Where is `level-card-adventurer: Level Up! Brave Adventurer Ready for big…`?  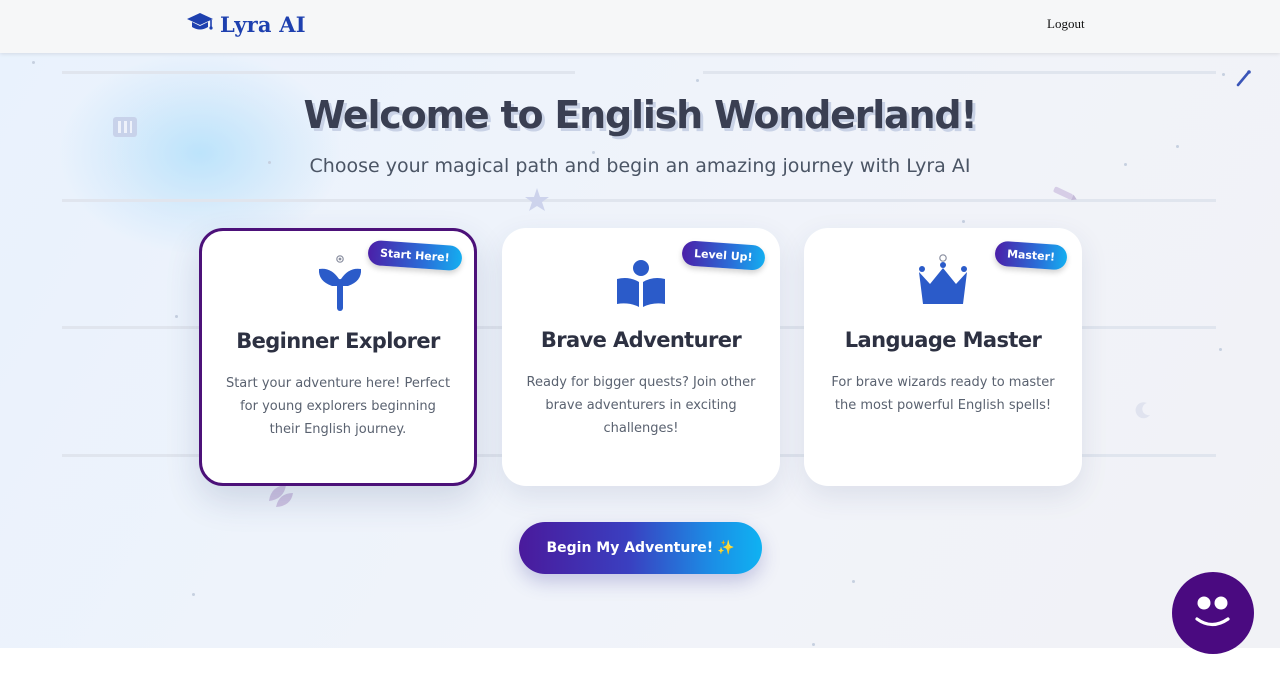 level-card-adventurer: Level Up! Brave Adventurer Ready for big… is located at coordinates (641, 357).